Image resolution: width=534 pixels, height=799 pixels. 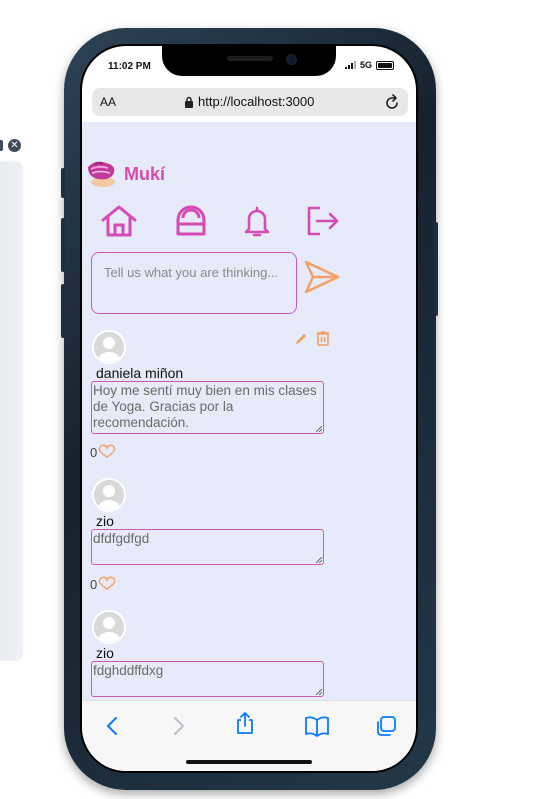 What do you see at coordinates (119, 221) in the screenshot?
I see `home-icon` at bounding box center [119, 221].